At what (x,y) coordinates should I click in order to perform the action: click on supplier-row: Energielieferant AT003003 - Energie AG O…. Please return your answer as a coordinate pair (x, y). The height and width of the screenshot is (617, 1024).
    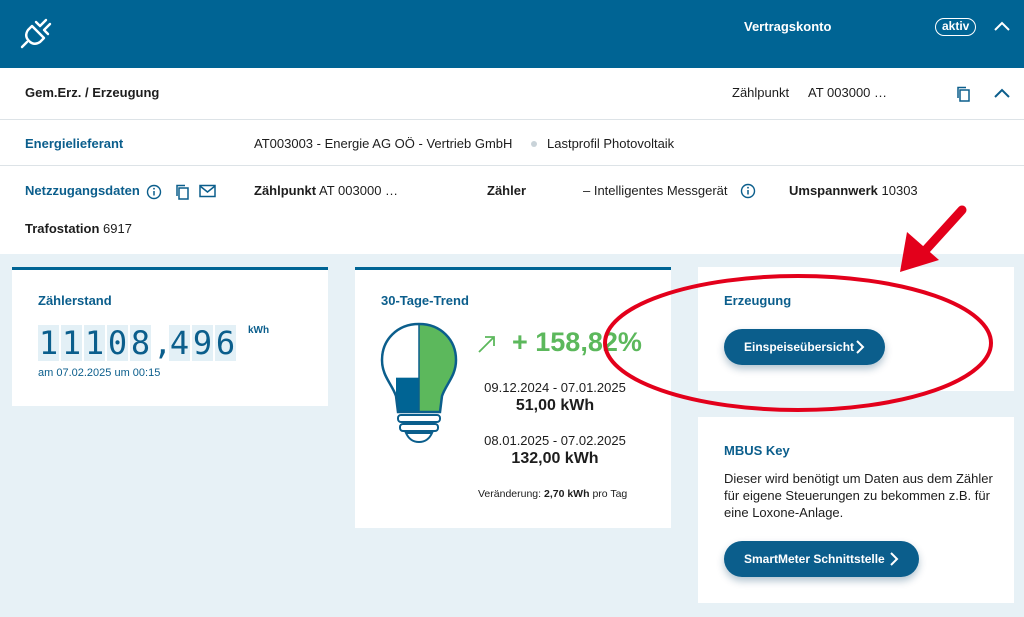
    Looking at the image, I should click on (512, 143).